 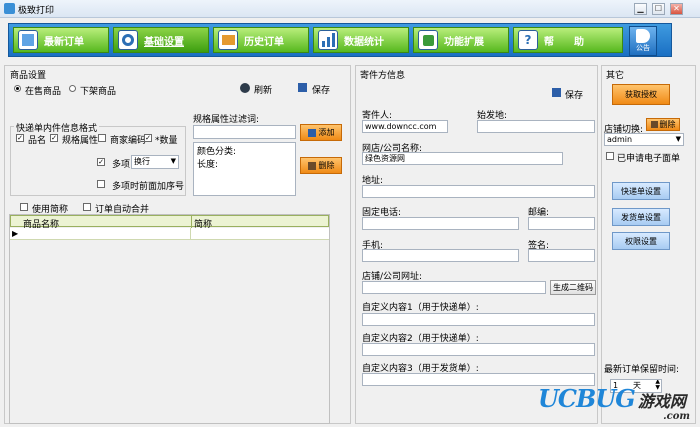 I want to click on multi-checkbox: ✓, so click(x=101, y=162).